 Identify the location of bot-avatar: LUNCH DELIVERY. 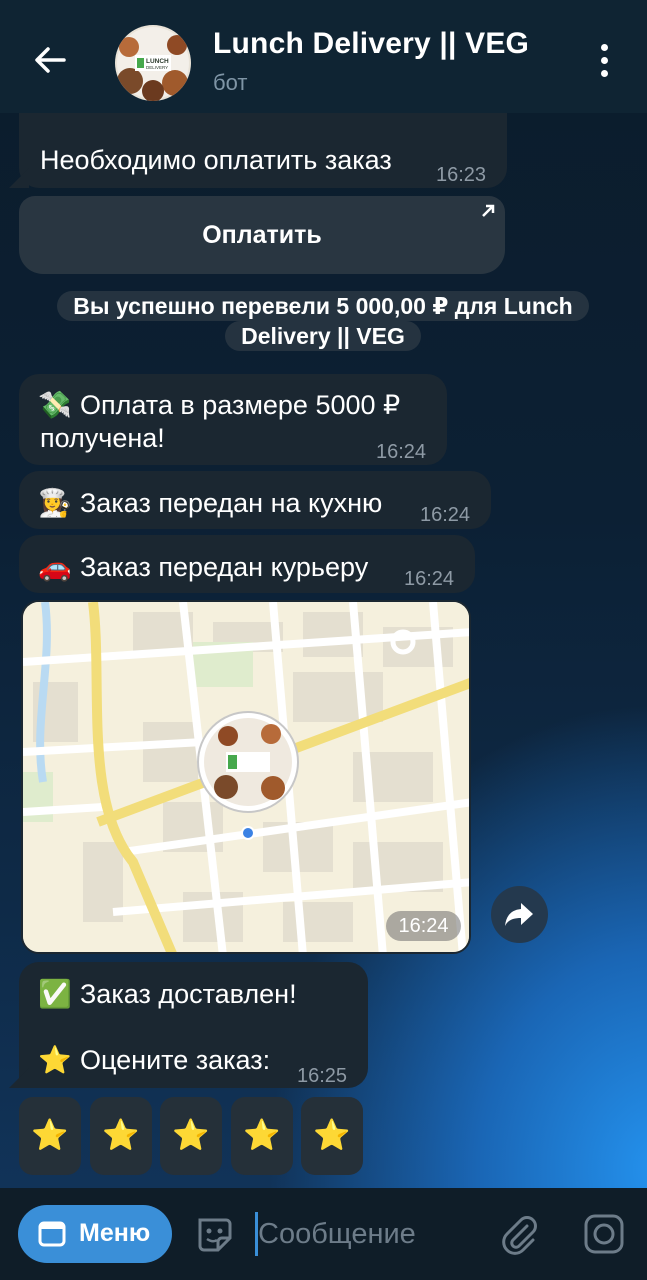
(153, 63).